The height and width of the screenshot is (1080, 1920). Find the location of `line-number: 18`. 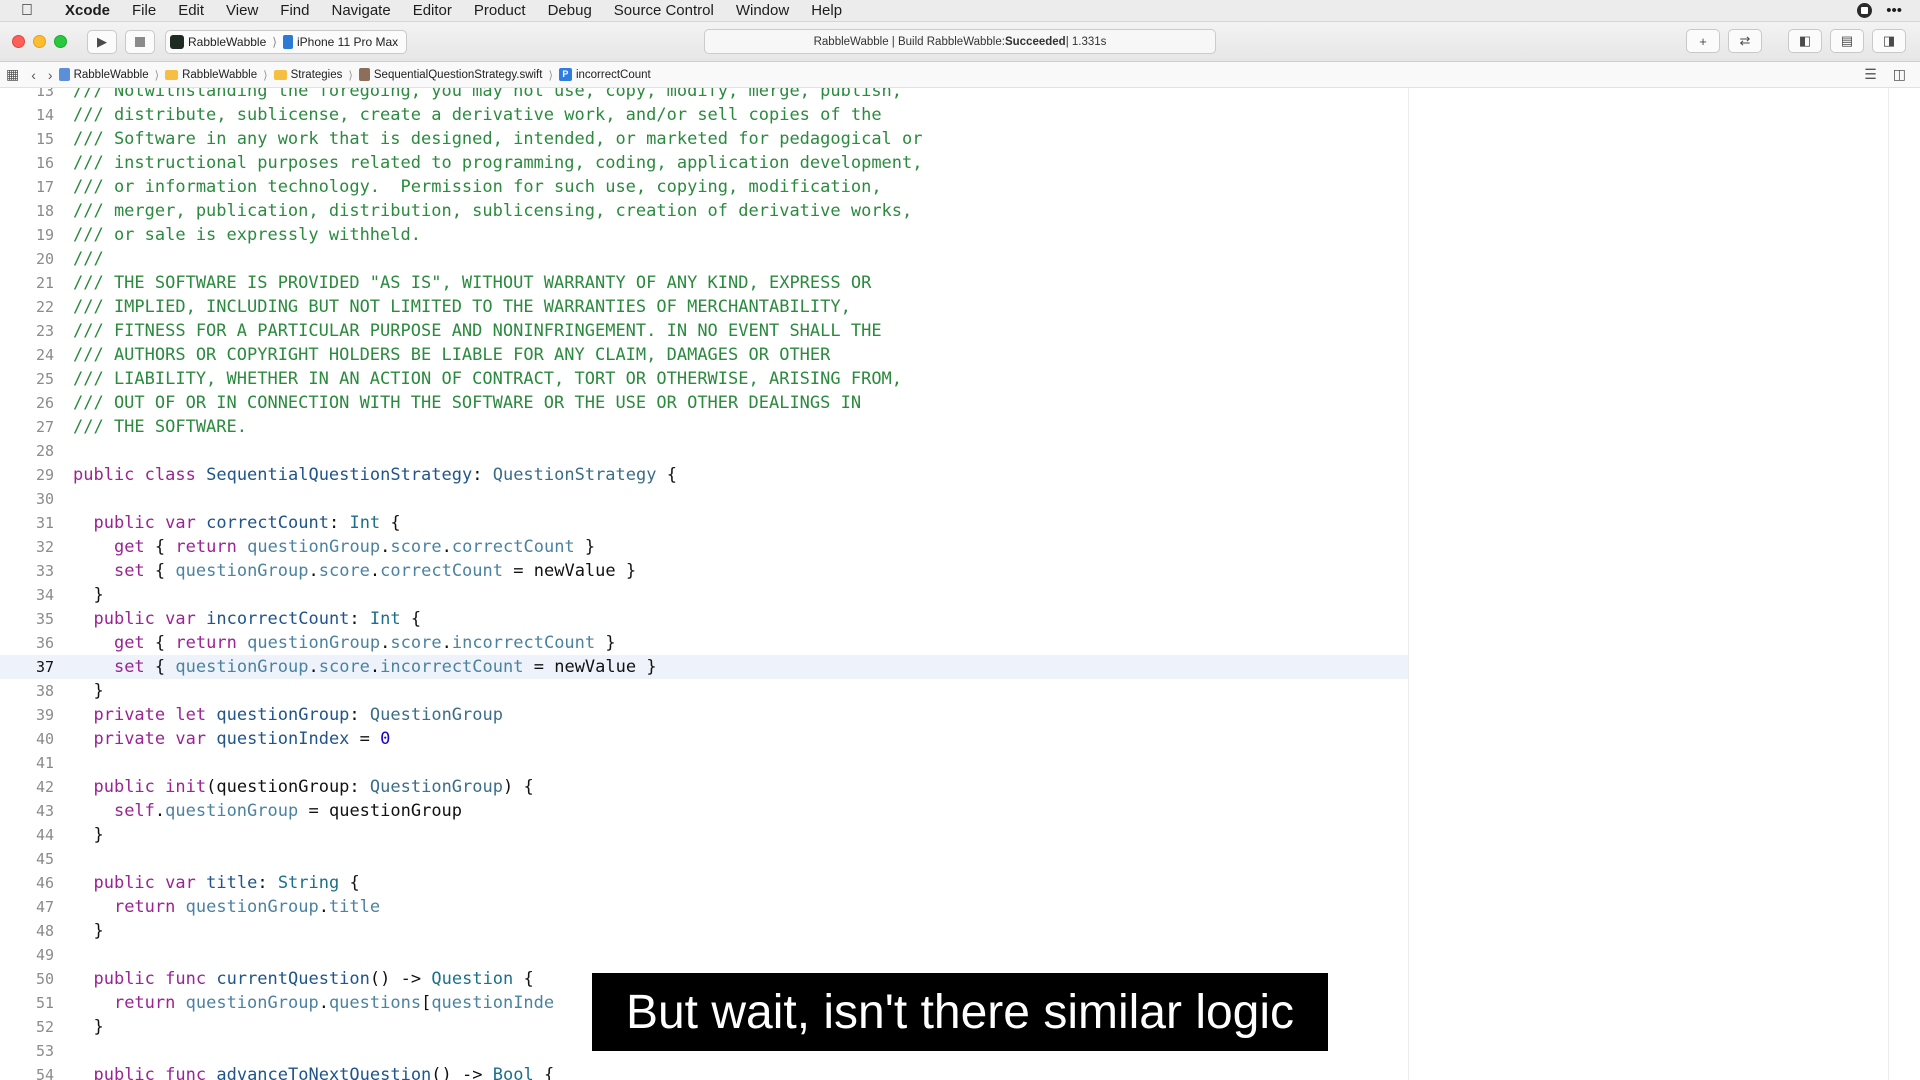

line-number: 18 is located at coordinates (44, 211).